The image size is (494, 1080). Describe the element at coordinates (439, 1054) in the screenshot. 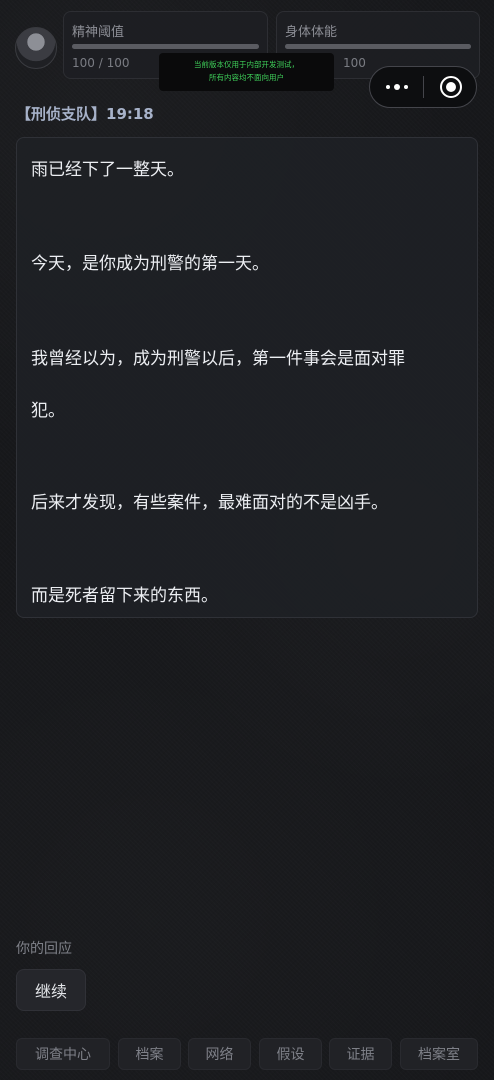

I see `nav-archive-room: 档案室` at that location.